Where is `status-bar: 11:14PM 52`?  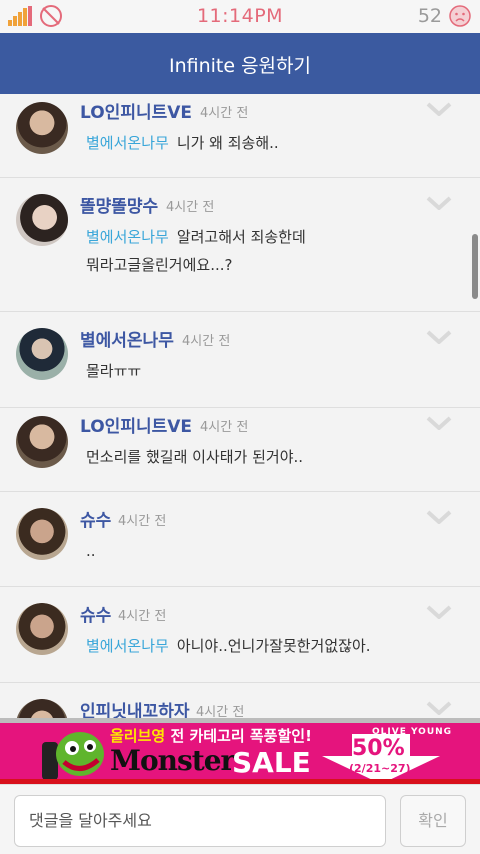
status-bar: 11:14PM 52 is located at coordinates (240, 16).